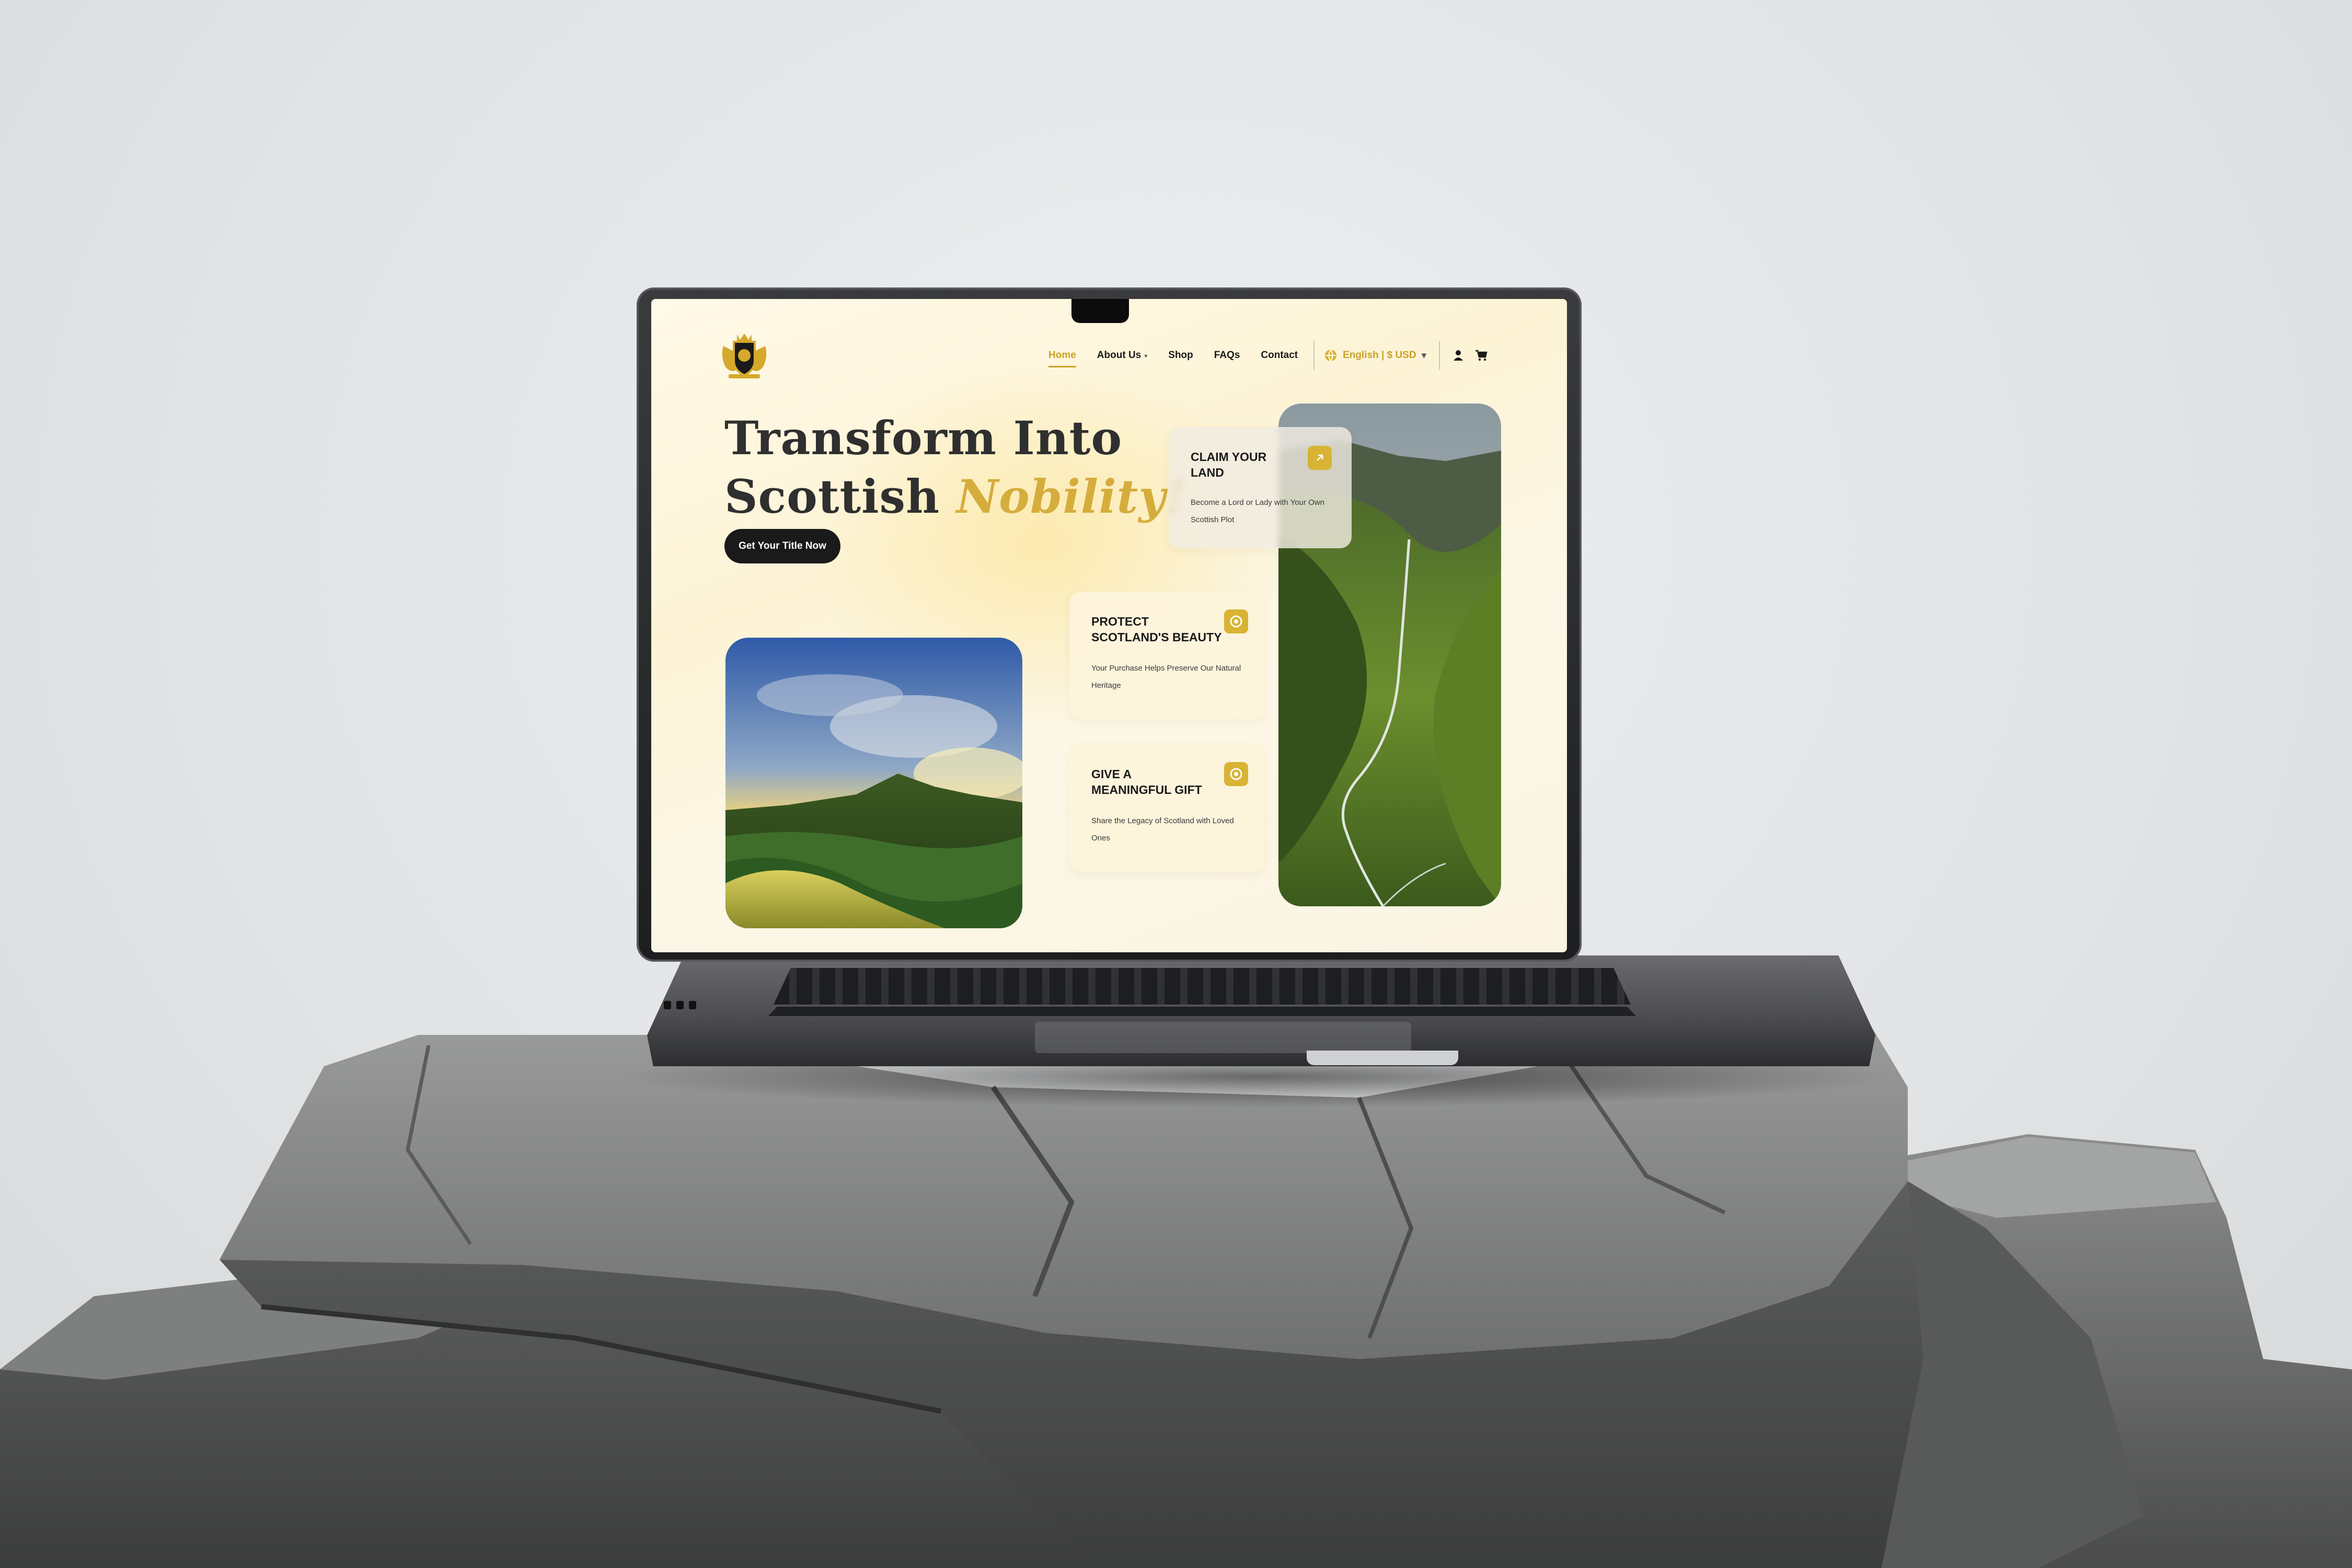  Describe the element at coordinates (1146, 782) in the screenshot. I see `gift-card-title: GIVE A MEANINGFUL GIFT` at that location.